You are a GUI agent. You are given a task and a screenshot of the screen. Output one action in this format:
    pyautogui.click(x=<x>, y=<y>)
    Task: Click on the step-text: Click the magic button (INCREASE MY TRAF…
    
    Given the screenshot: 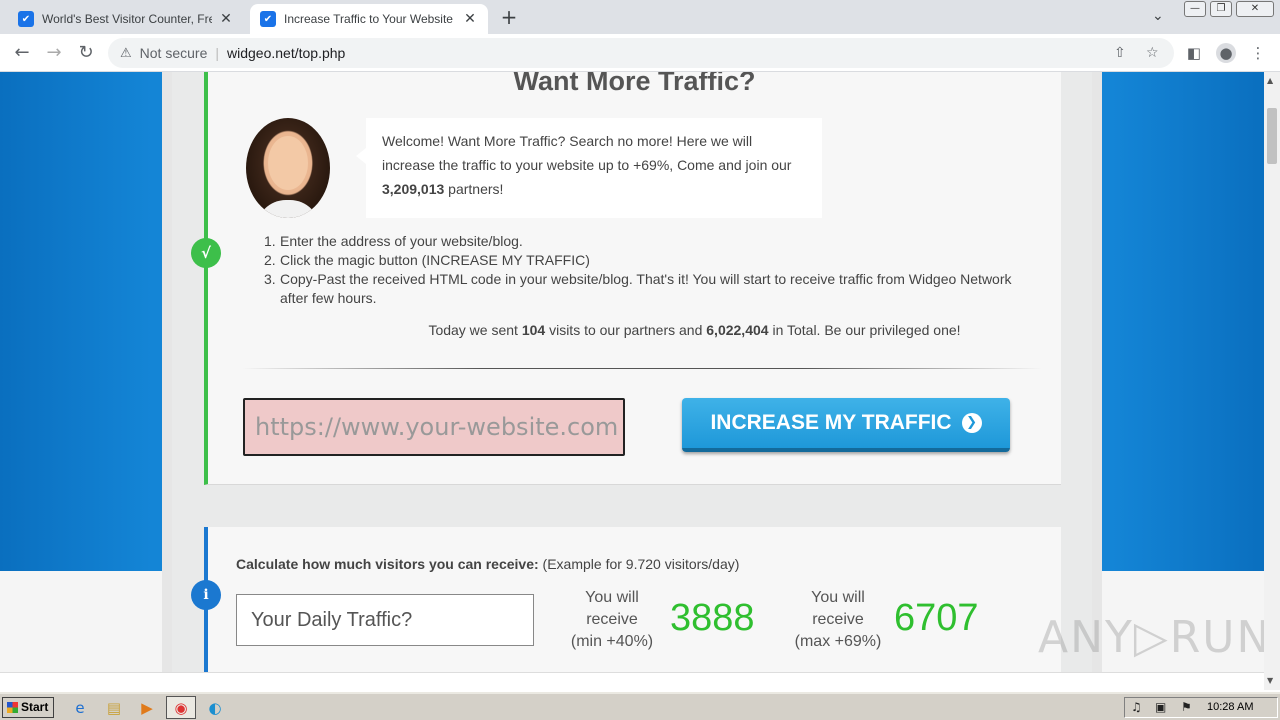 What is the action you would take?
    pyautogui.click(x=435, y=260)
    